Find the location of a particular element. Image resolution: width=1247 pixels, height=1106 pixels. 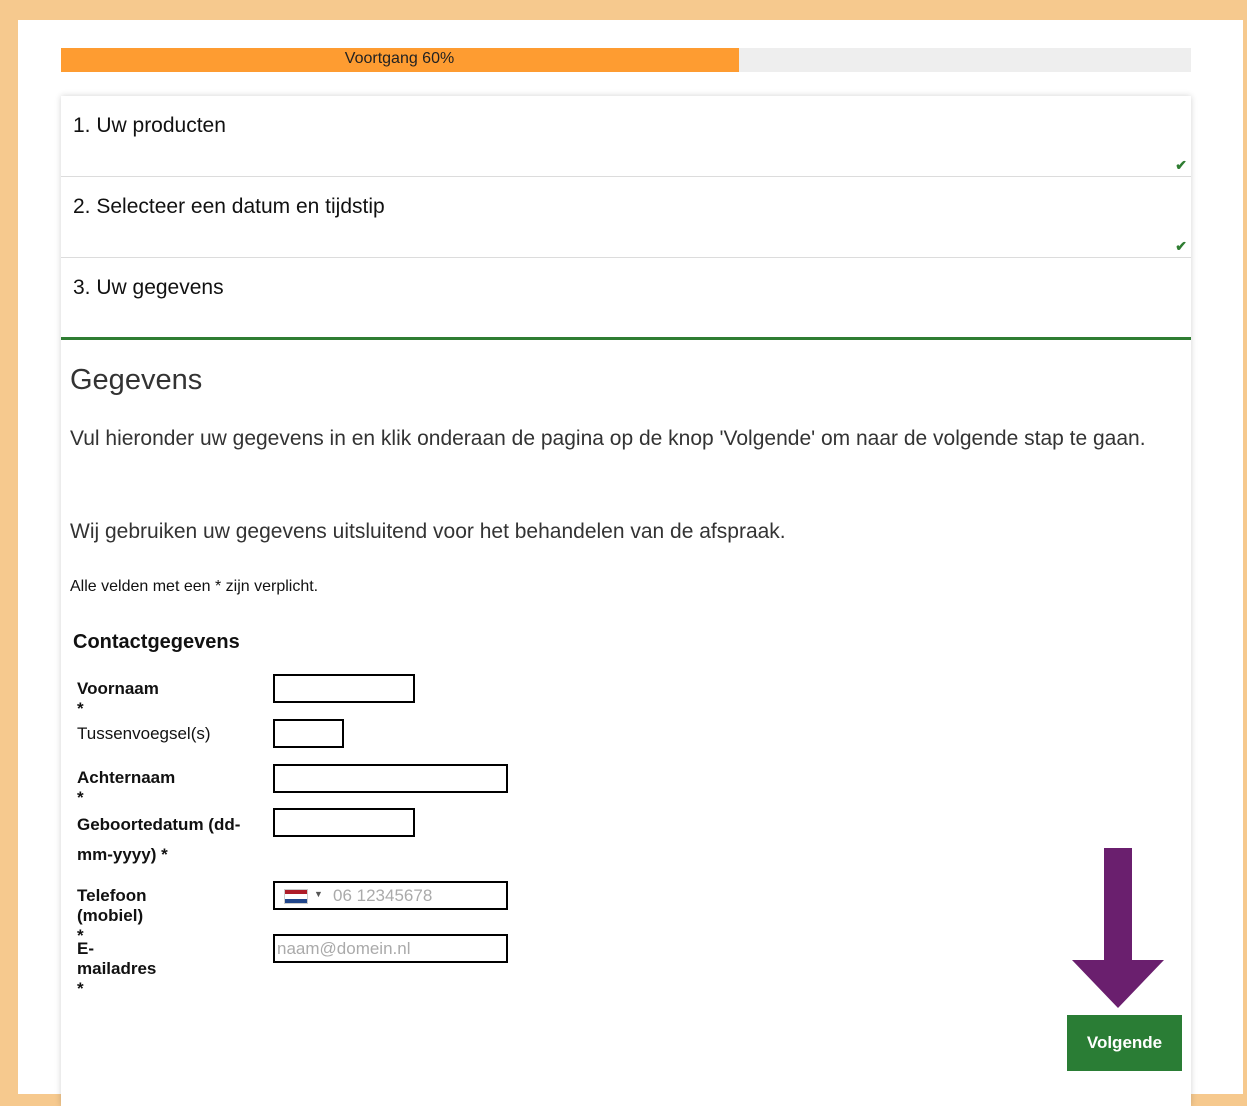

birth-date-input is located at coordinates (344, 822).